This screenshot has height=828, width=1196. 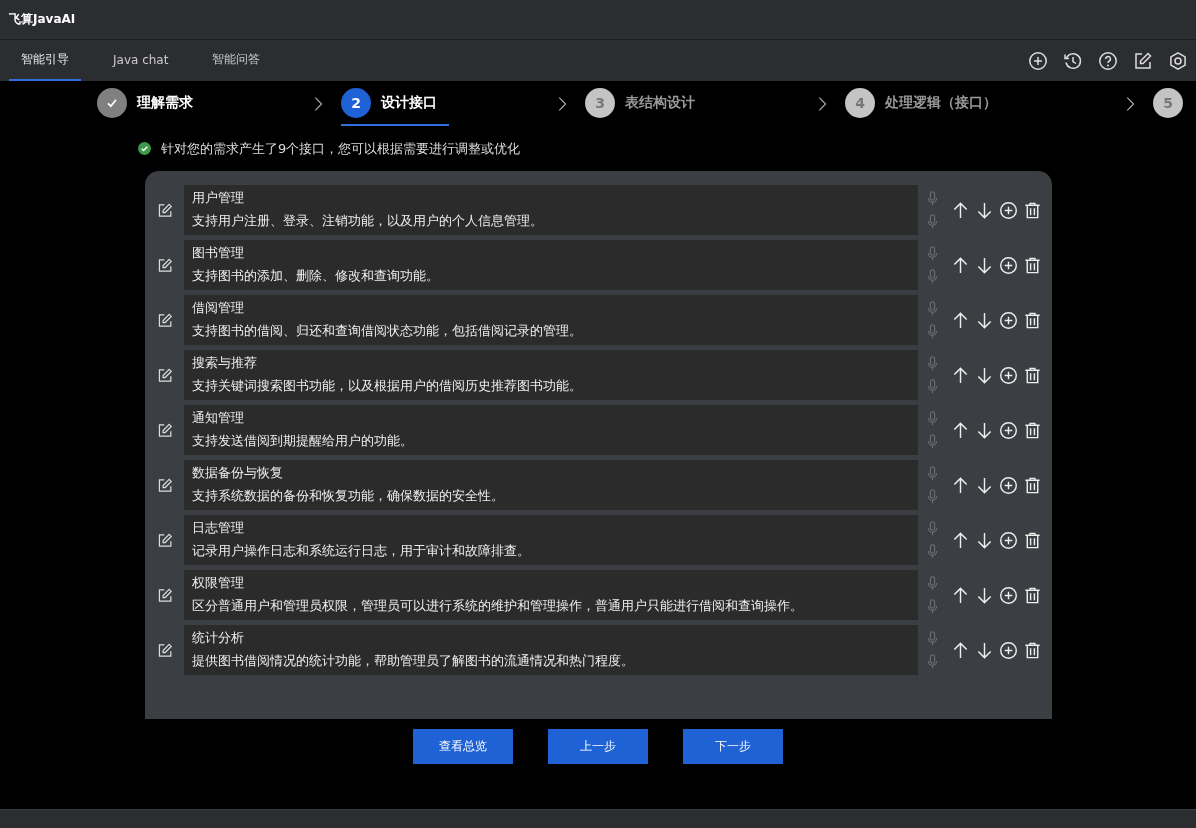 What do you see at coordinates (218, 583) in the screenshot?
I see `interface-name: 权限管理` at bounding box center [218, 583].